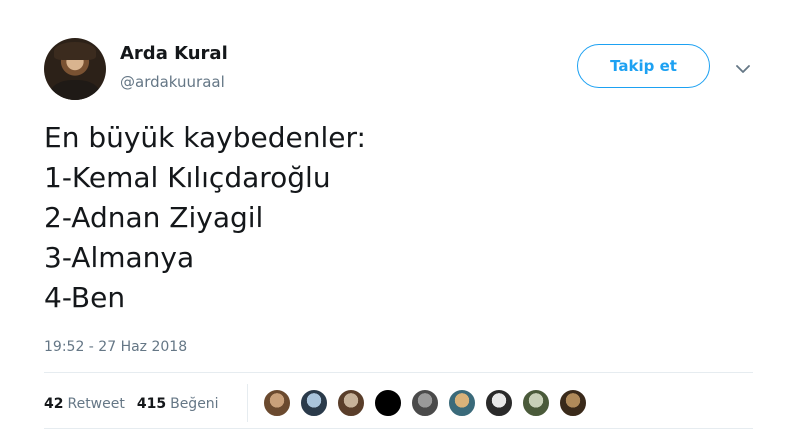 This screenshot has height=431, width=800. Describe the element at coordinates (54, 404) in the screenshot. I see `retweet-count: 42` at that location.